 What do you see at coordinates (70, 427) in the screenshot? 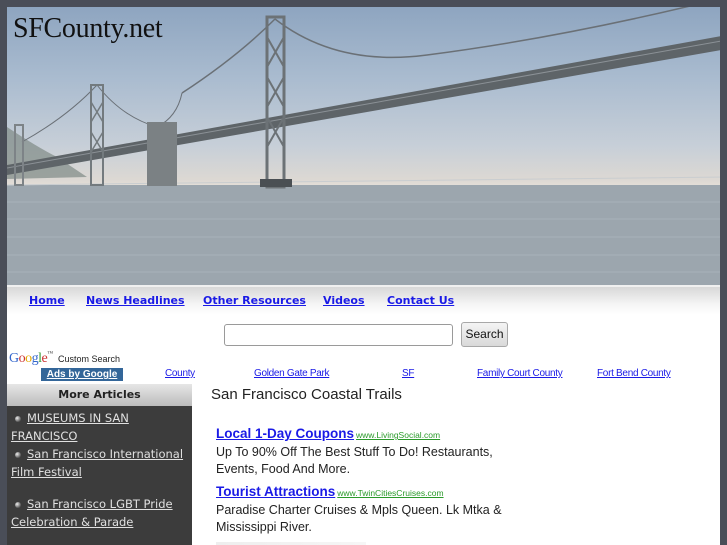
I see `sidebar-link: MUSEUMS IN SAN FRANCISCO` at bounding box center [70, 427].